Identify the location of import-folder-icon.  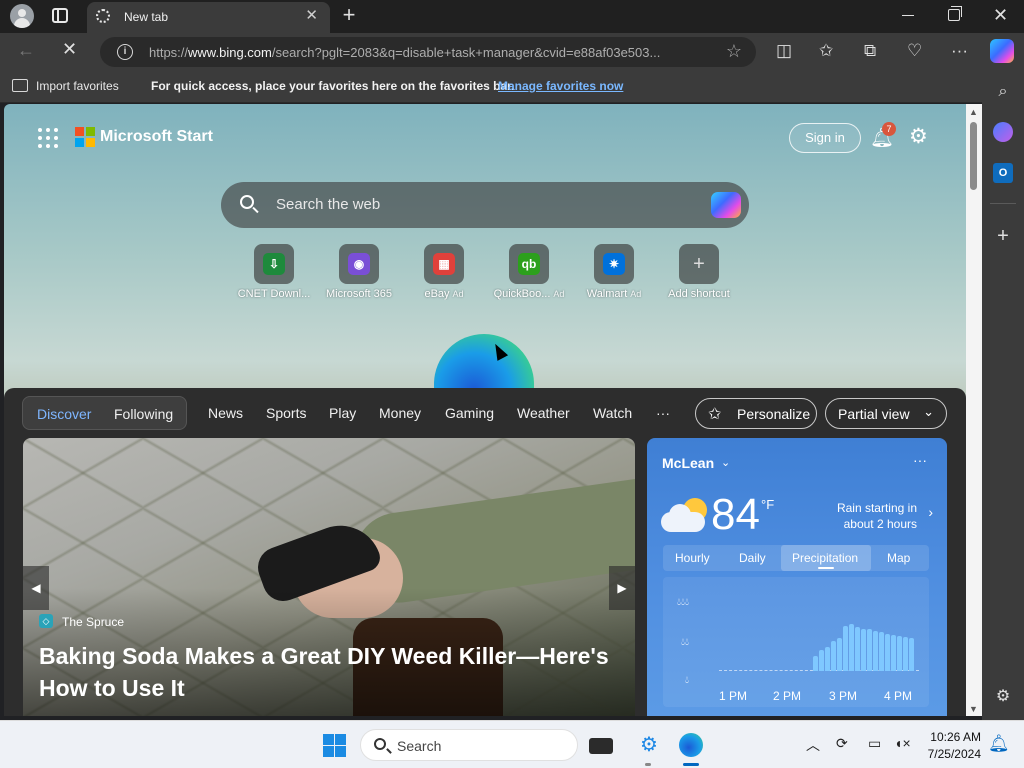
(20, 85).